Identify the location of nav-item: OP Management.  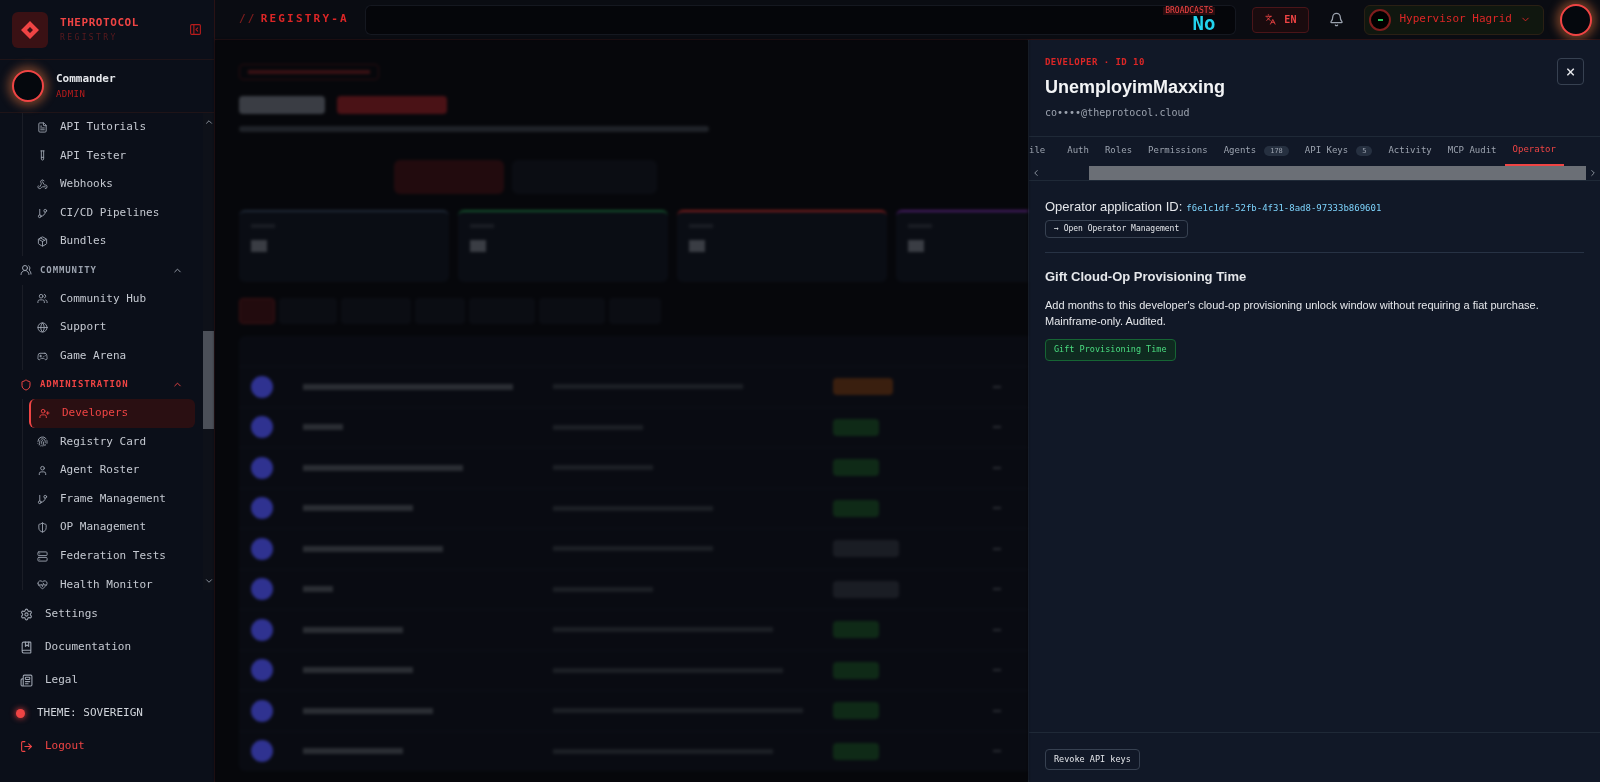
(112, 527).